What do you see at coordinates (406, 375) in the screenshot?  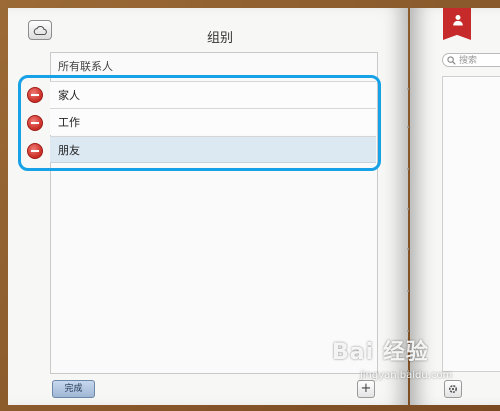 I see `watermark-sub: jingyan.baidu.com` at bounding box center [406, 375].